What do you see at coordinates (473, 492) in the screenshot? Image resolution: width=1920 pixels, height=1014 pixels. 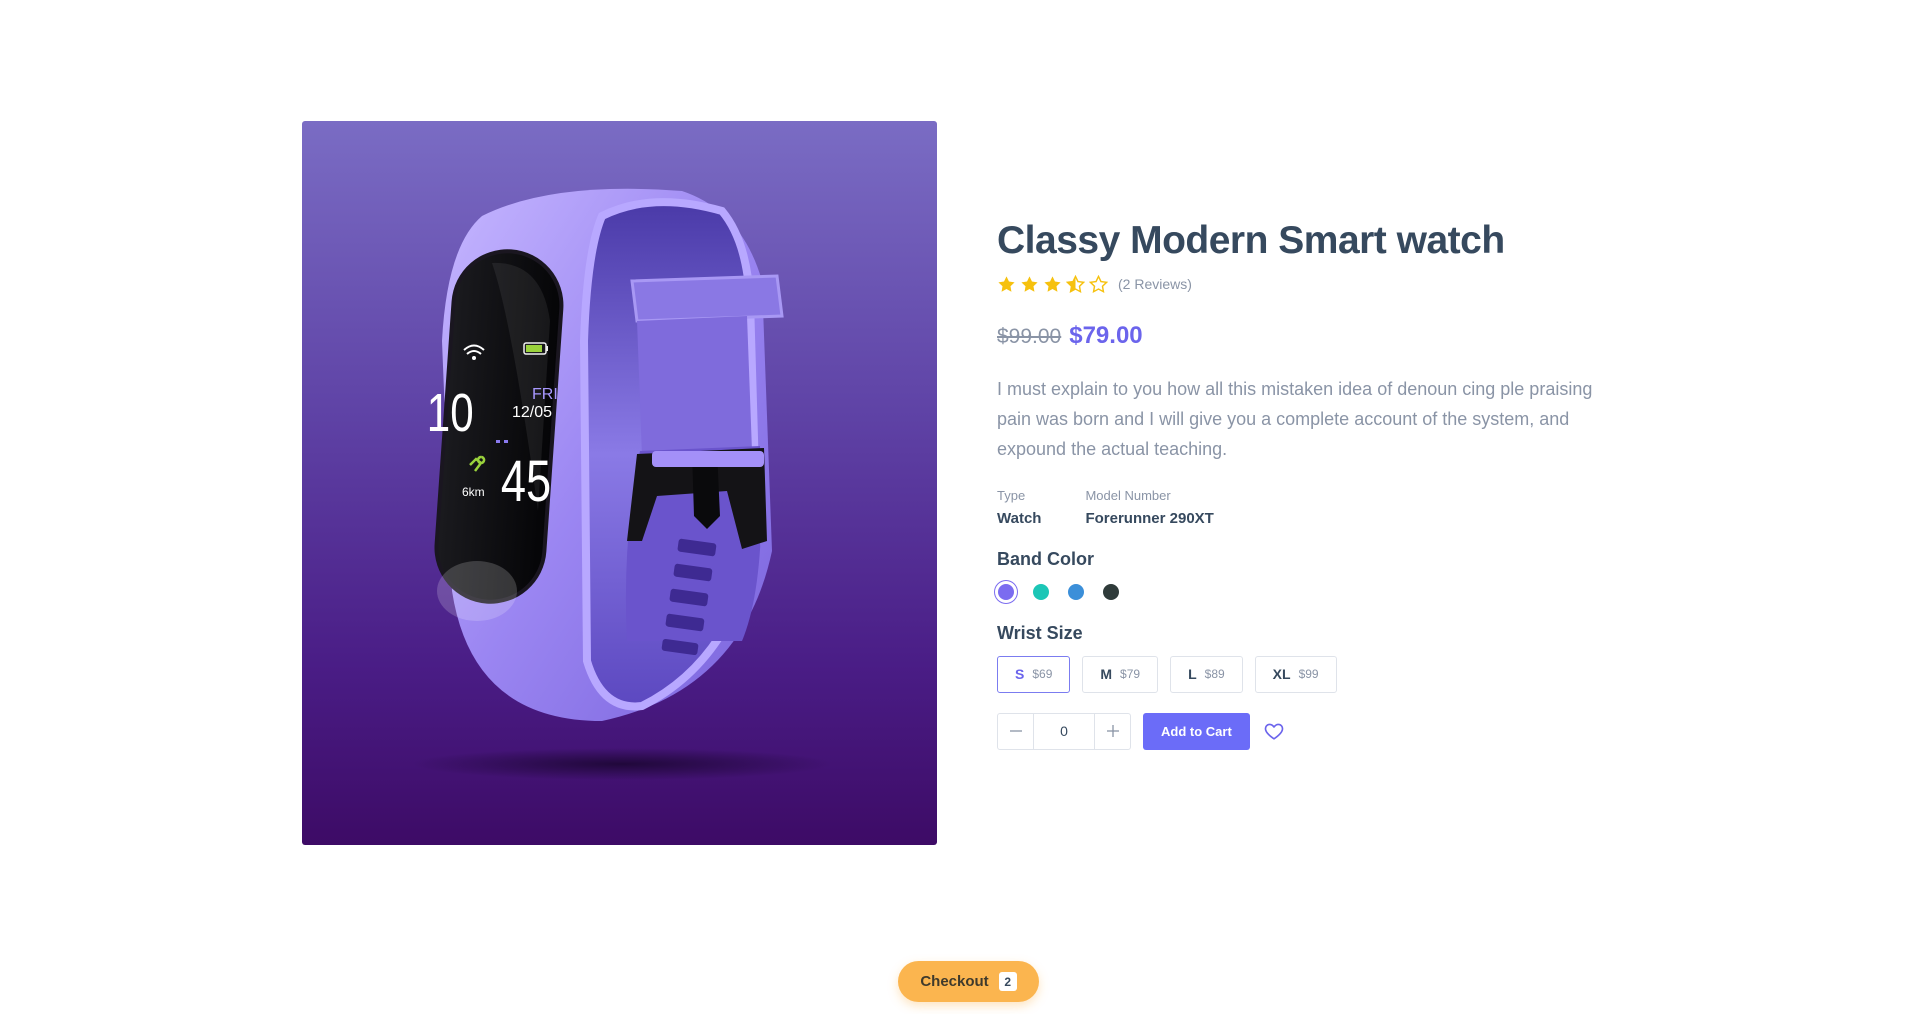 I see `watch-distance-text: 6km` at bounding box center [473, 492].